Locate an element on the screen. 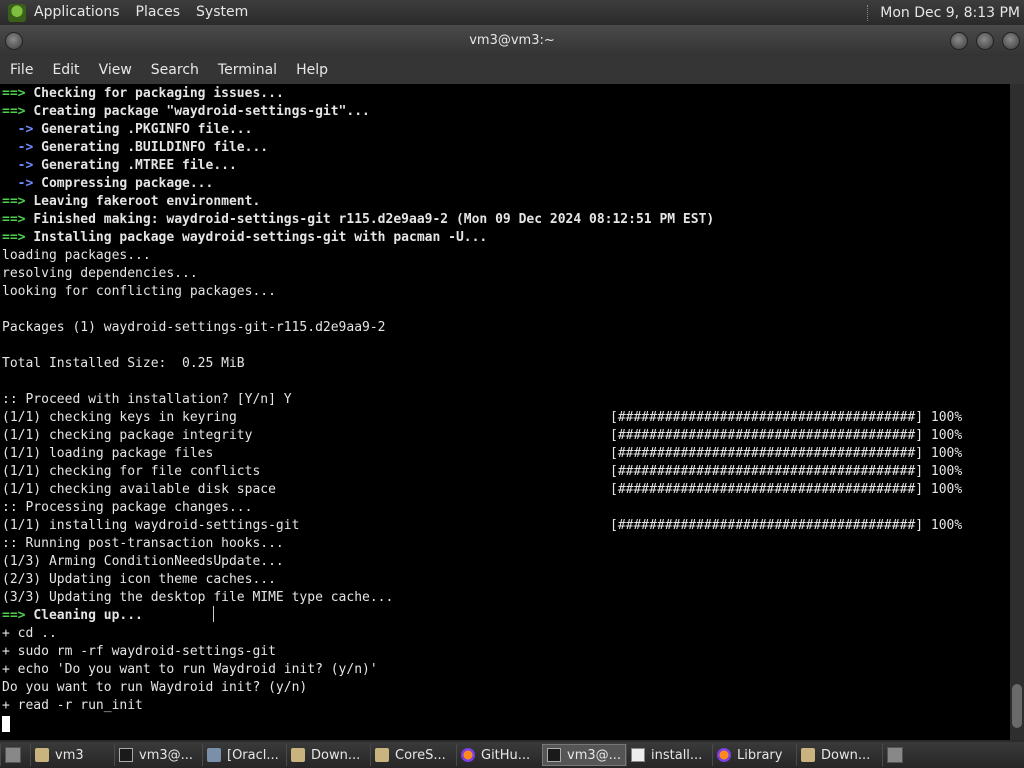 The image size is (1024, 768). terminal-line: (1/1) checking package integrity is located at coordinates (127, 436).